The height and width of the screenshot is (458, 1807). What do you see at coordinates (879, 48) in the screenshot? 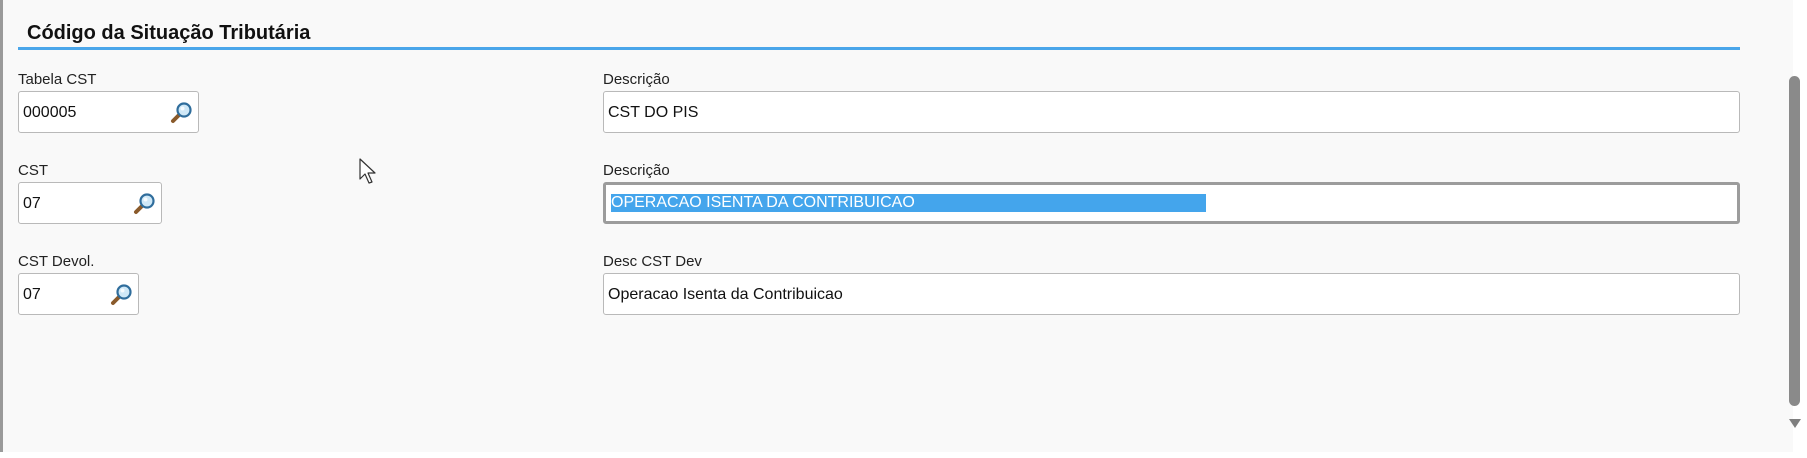
I see `section-divider` at bounding box center [879, 48].